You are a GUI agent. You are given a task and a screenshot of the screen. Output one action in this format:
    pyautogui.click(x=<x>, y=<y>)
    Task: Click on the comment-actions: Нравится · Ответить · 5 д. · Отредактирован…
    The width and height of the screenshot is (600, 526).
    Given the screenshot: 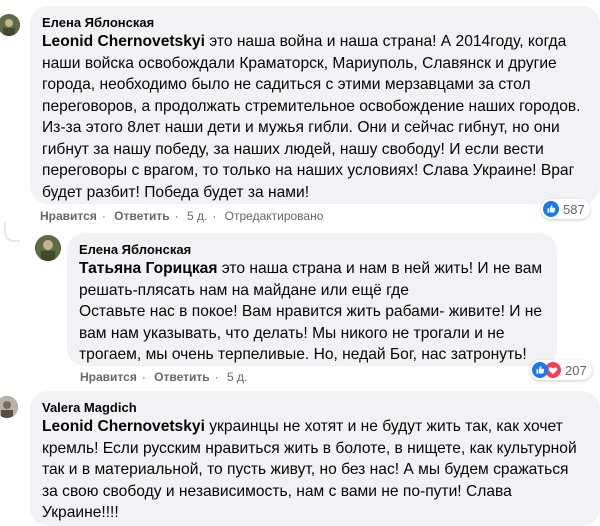 What is the action you would take?
    pyautogui.click(x=182, y=216)
    